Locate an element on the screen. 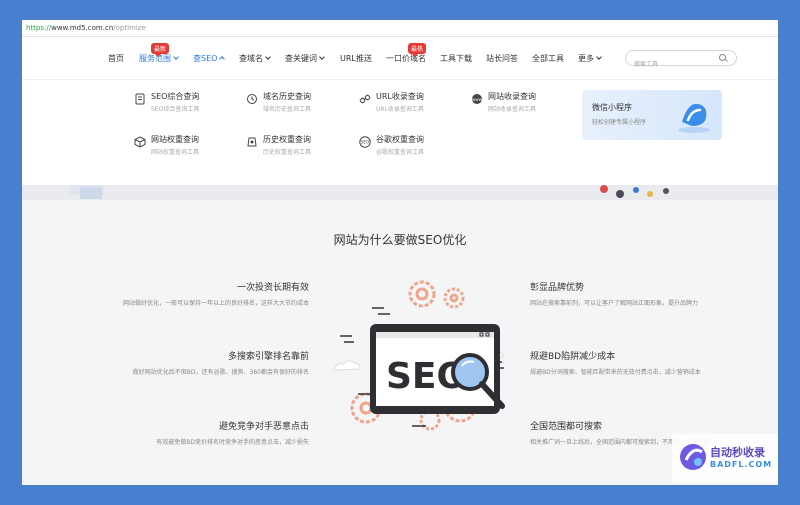  dd-subtitle: 谷歌权重查询工具 is located at coordinates (400, 152).